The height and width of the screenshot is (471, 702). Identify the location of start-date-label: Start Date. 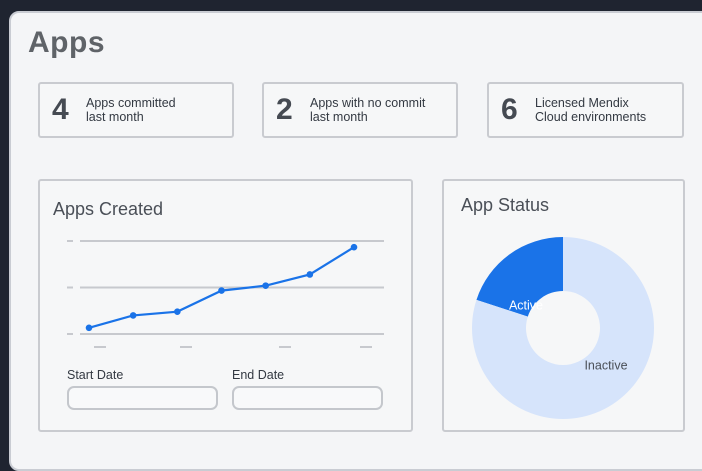
(95, 375).